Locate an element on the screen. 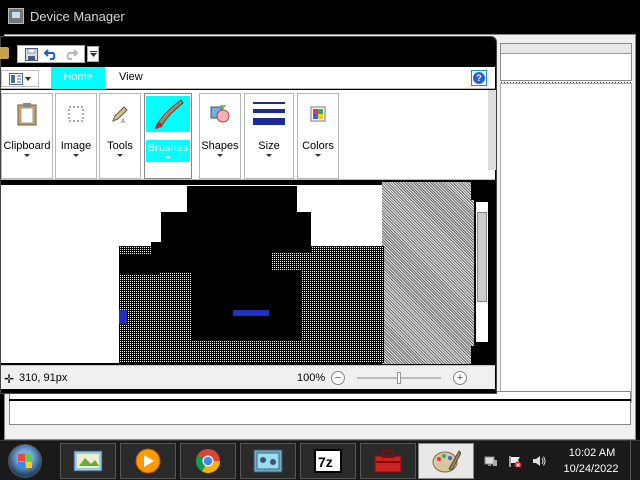 The image size is (640, 480). toolbox-taskbar-icon is located at coordinates (388, 461).